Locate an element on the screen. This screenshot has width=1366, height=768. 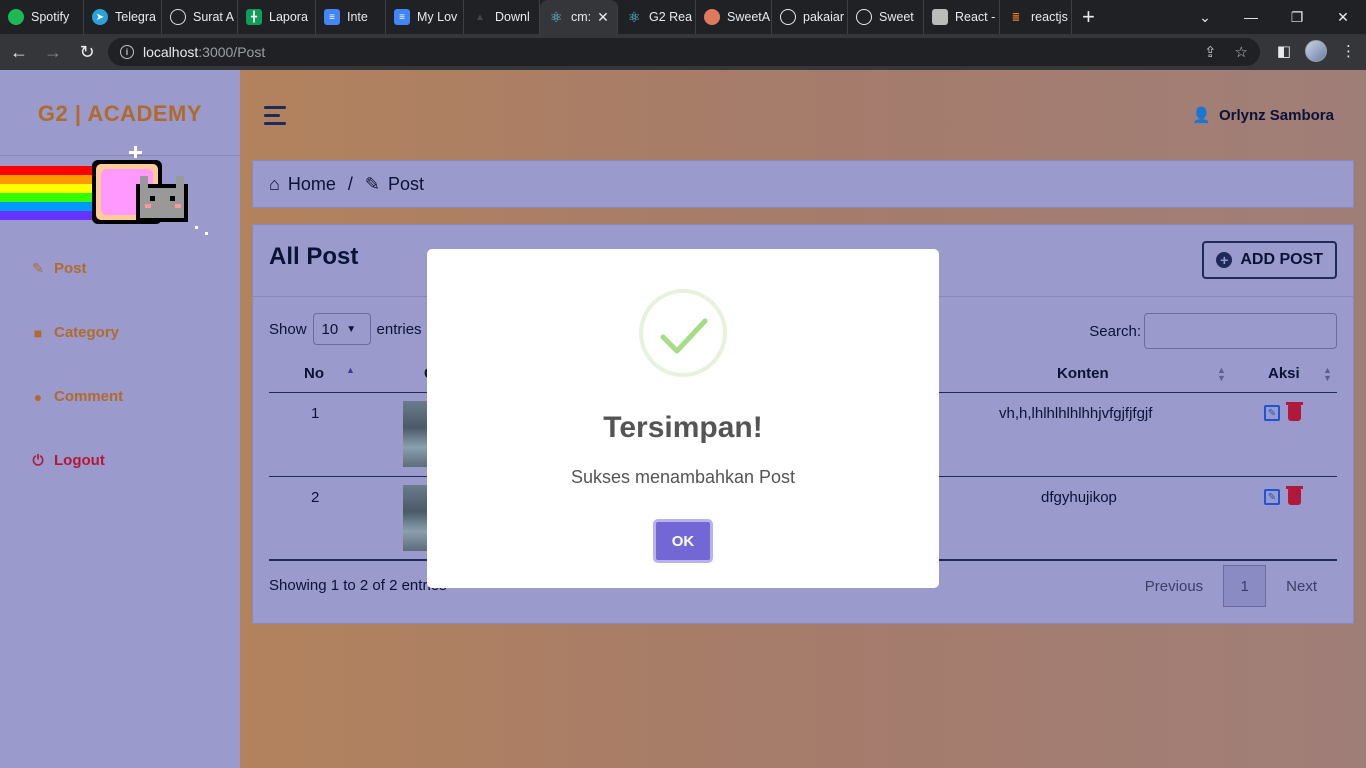
share-icon: ⇪ is located at coordinates (1210, 52).